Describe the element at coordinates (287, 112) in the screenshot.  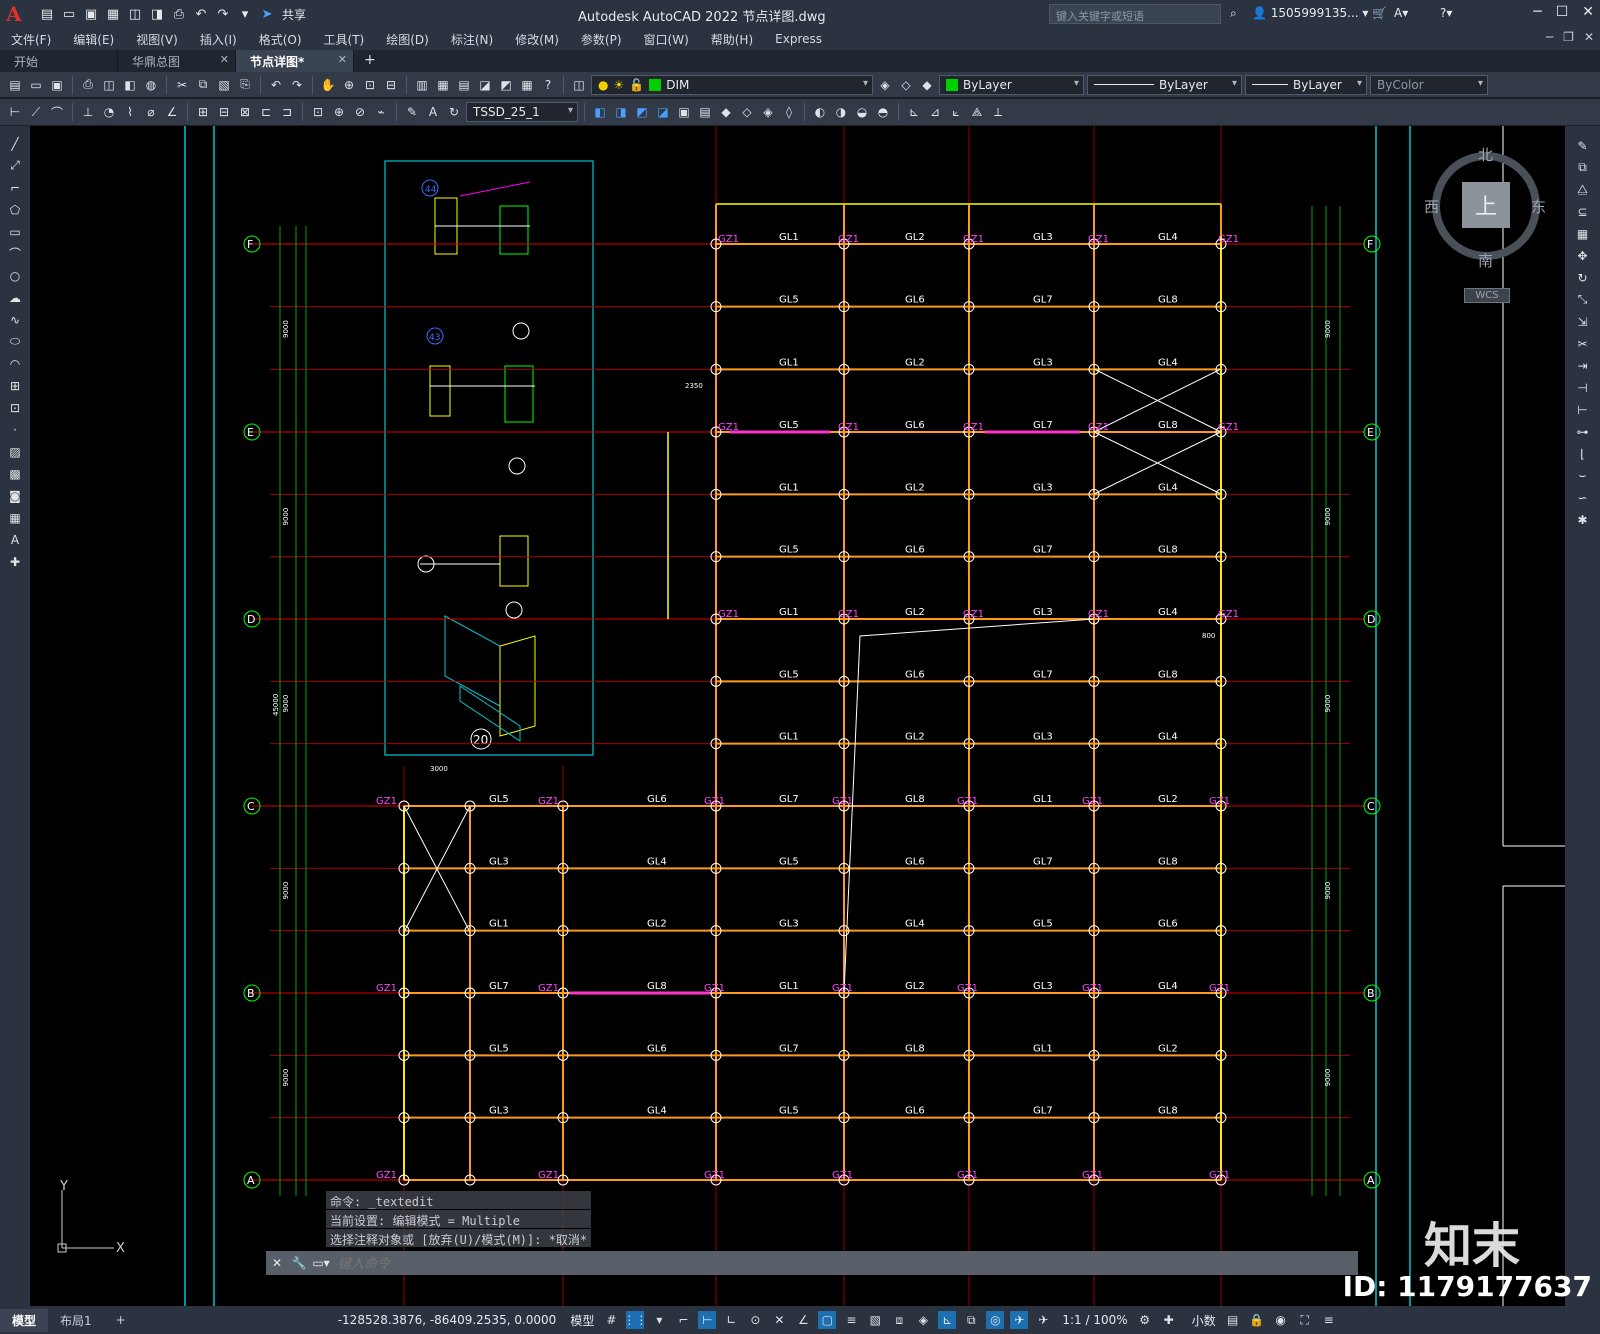
I see `dim-break-icon: ⊐` at that location.